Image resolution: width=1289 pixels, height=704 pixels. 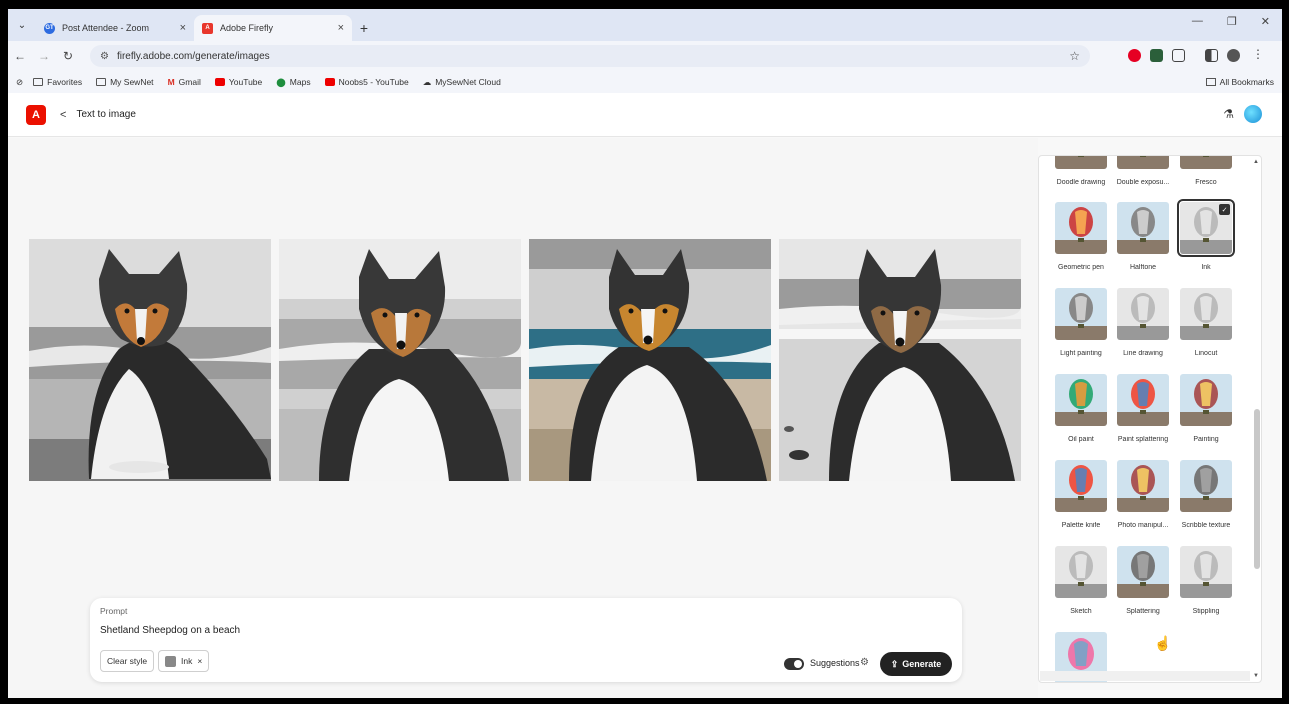 I want to click on bookmark-favorites: Favorites, so click(x=57, y=82).